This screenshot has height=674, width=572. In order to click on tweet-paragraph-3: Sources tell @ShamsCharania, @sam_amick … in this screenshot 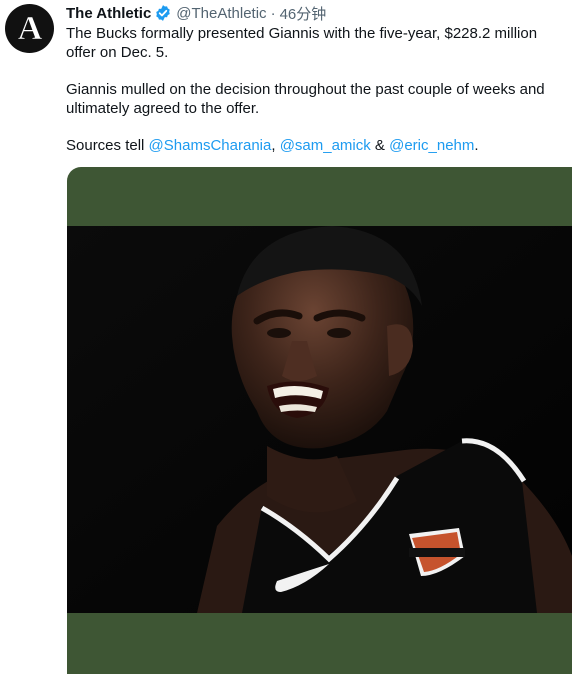, I will do `click(316, 145)`.